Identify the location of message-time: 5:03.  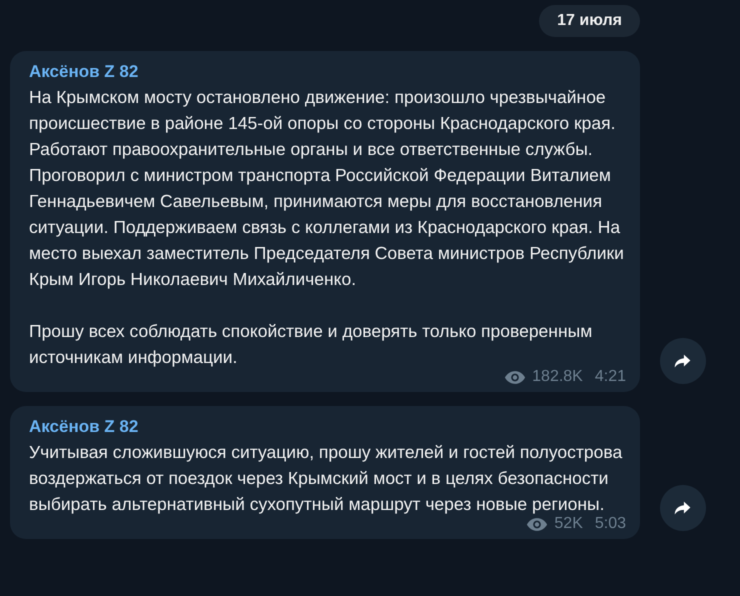
(610, 524).